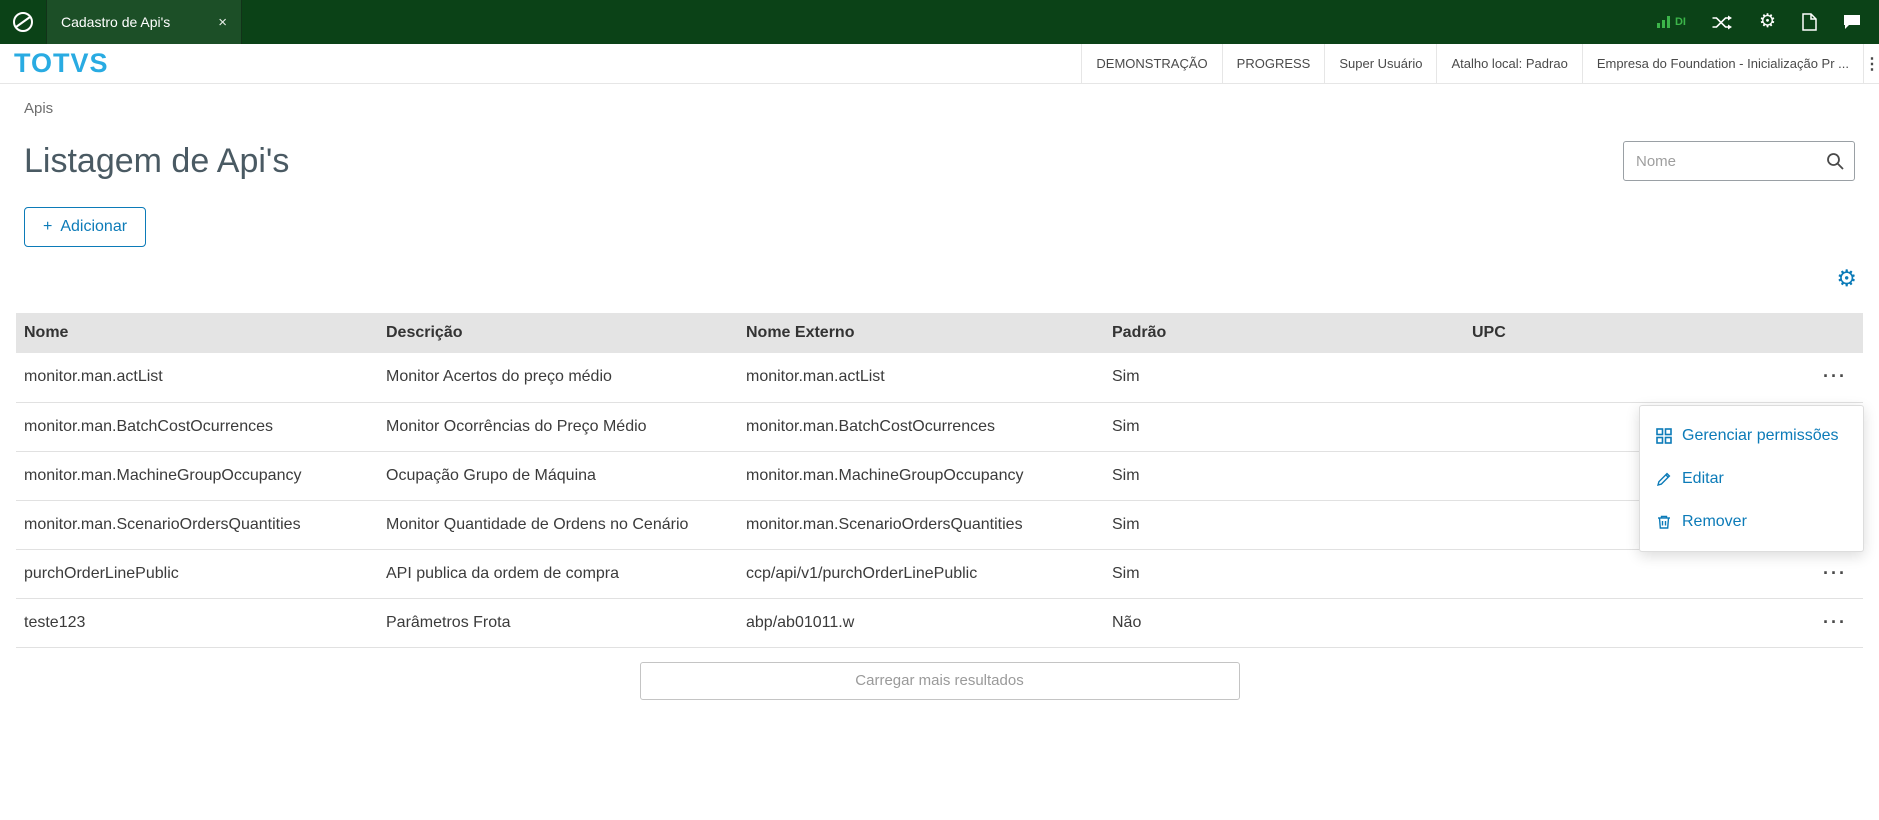 This screenshot has width=1879, height=820. Describe the element at coordinates (1664, 522) in the screenshot. I see `trash-icon` at that location.